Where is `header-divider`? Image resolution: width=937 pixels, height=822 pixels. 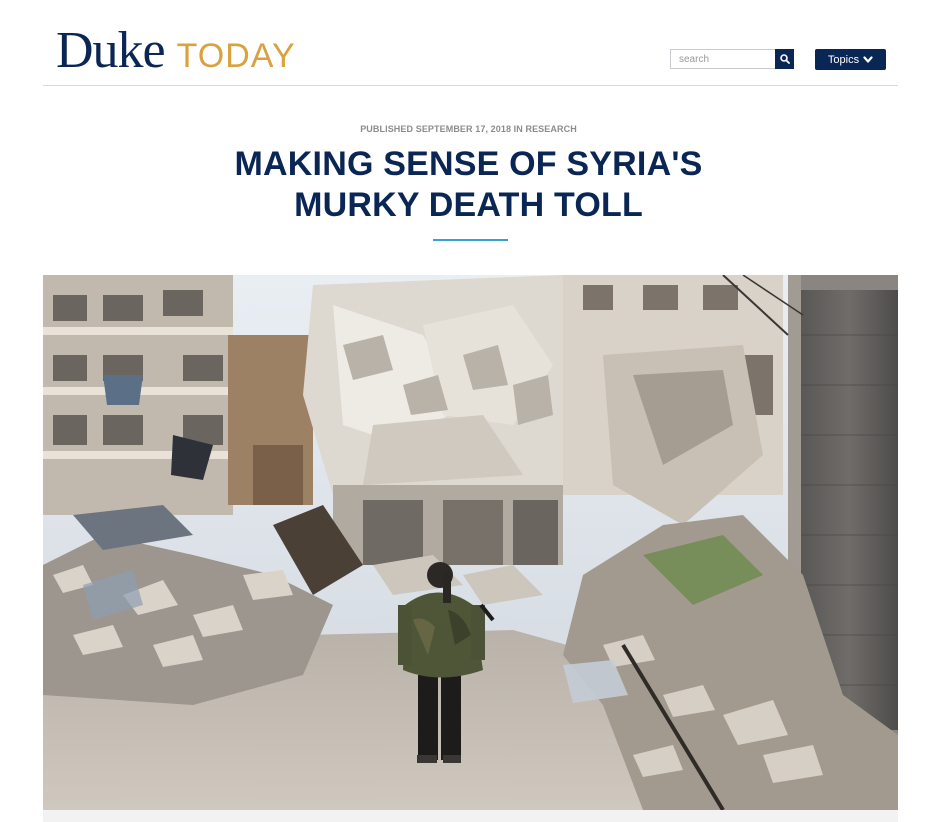
header-divider is located at coordinates (470, 85).